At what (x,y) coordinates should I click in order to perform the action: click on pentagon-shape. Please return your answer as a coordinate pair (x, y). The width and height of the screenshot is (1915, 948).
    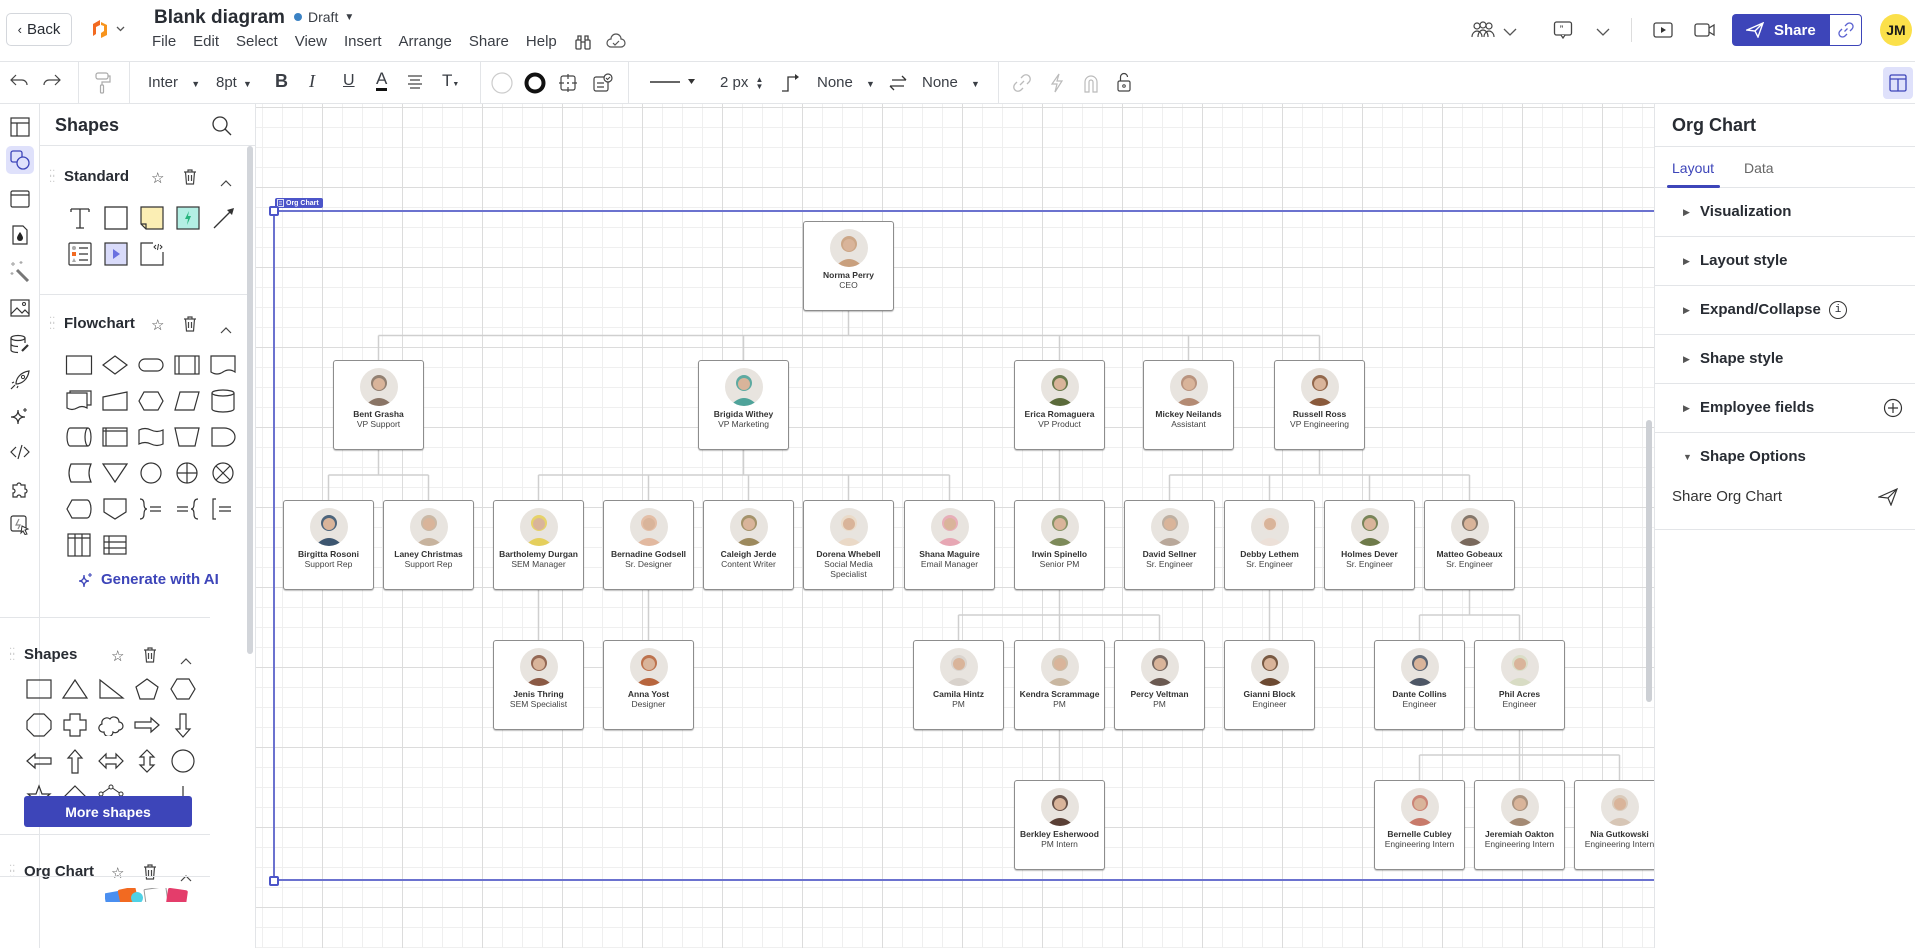
    Looking at the image, I should click on (147, 689).